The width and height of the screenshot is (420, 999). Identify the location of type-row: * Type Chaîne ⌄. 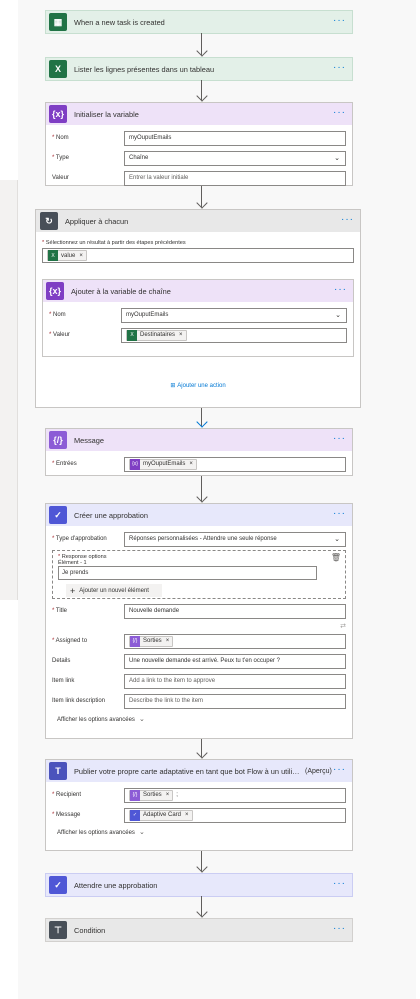
(199, 158).